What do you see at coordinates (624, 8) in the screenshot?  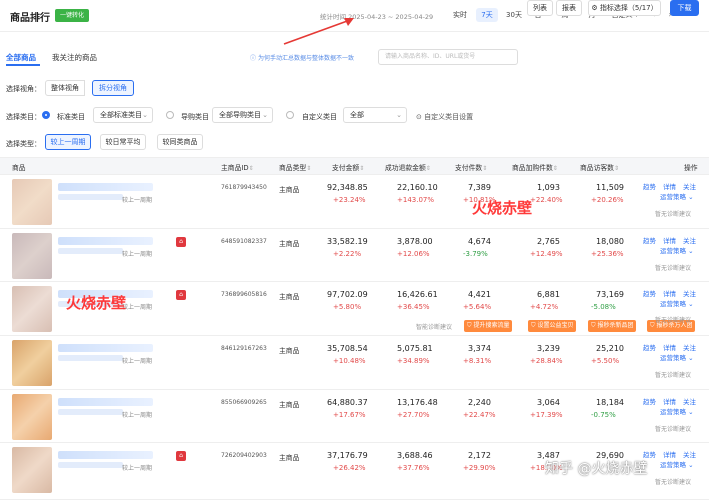 I see `indicator-select-button: ⚙ 指标选择（5/17）` at bounding box center [624, 8].